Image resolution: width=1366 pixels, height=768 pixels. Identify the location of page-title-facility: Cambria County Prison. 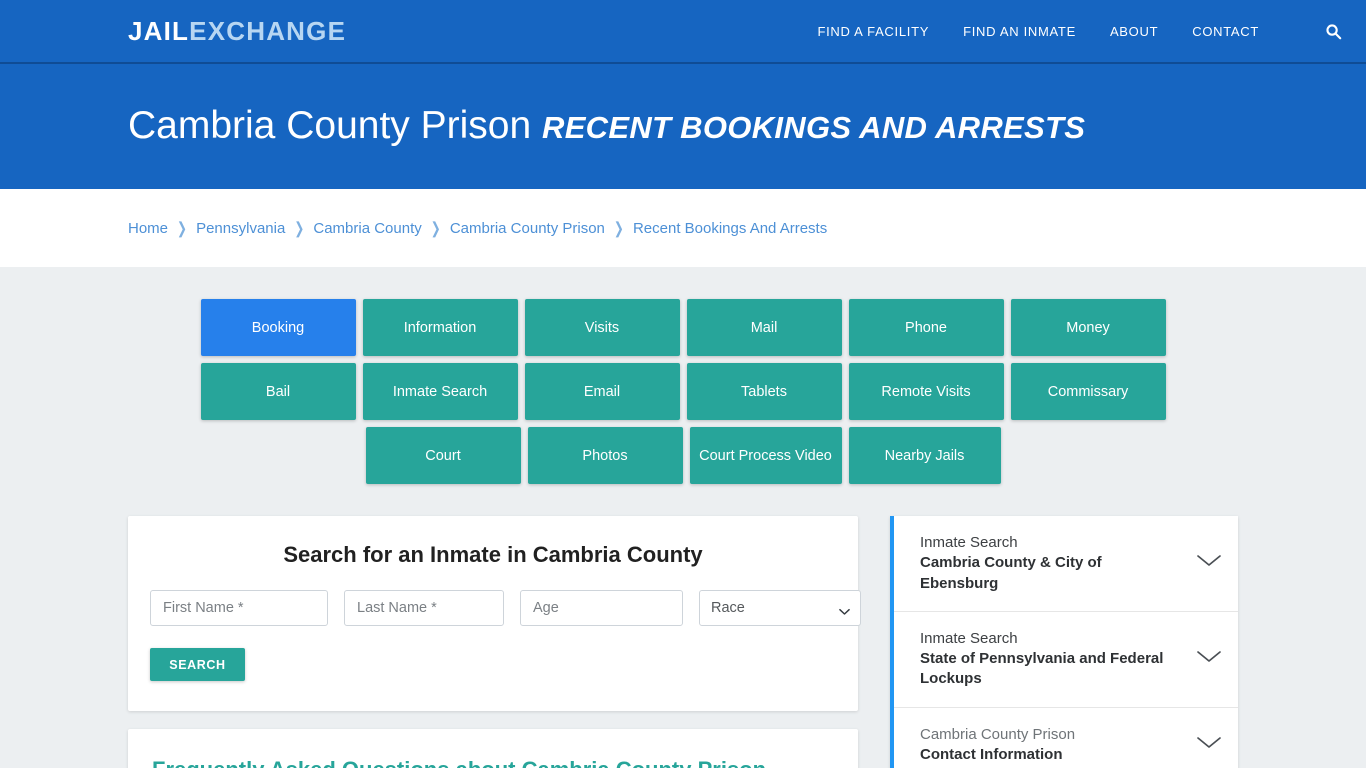
(330, 126).